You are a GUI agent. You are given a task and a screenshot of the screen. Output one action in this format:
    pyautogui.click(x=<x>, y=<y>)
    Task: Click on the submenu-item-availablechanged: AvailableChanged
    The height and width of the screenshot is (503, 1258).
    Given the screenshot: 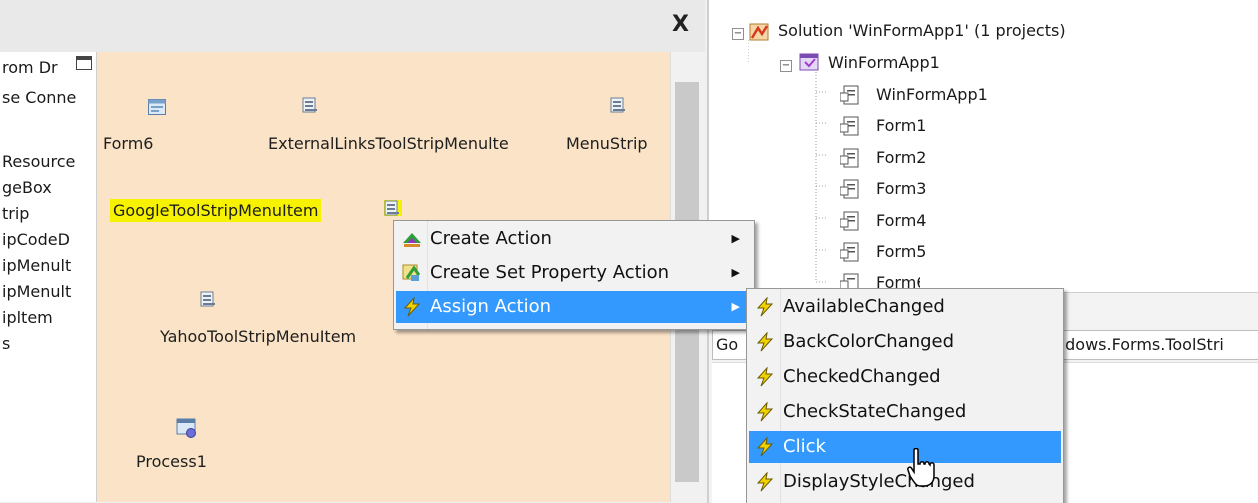 What is the action you would take?
    pyautogui.click(x=905, y=307)
    